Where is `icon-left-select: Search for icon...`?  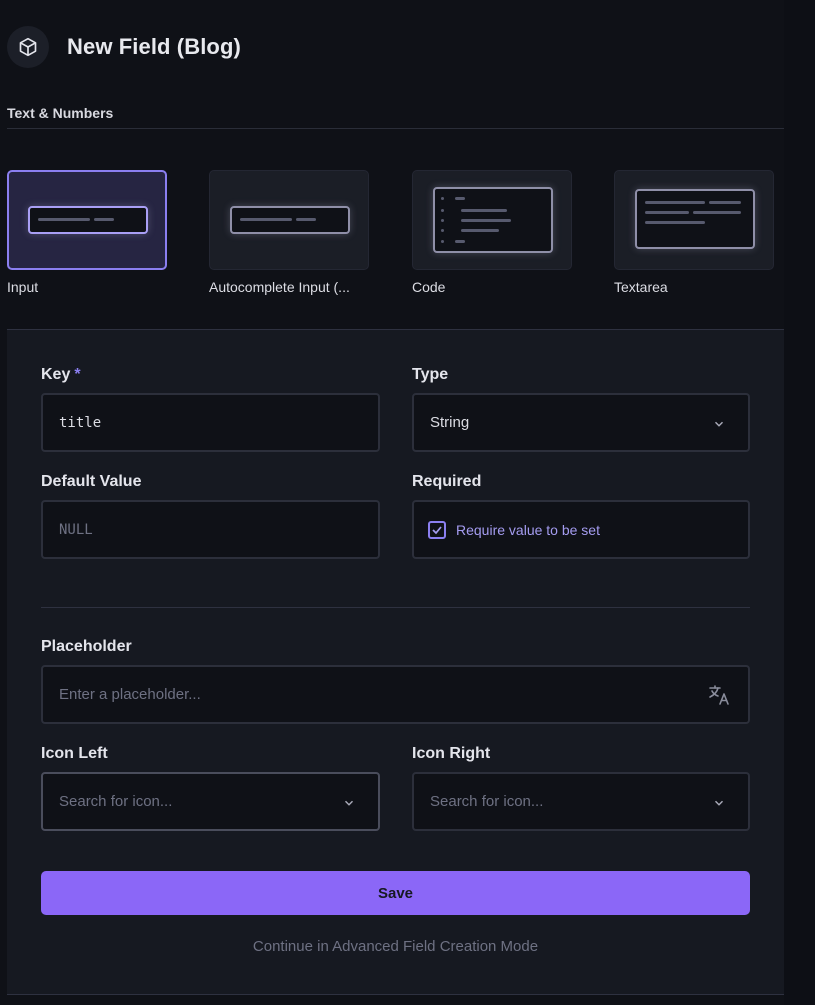
icon-left-select: Search for icon... is located at coordinates (210, 801).